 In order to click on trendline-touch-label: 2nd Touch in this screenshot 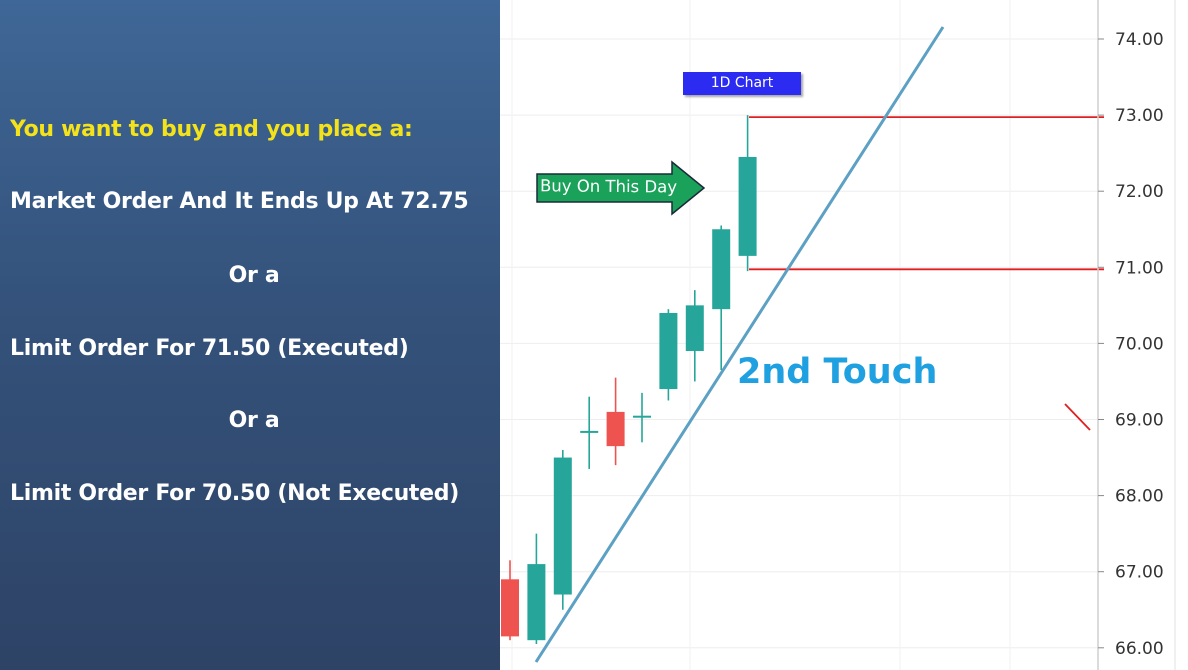, I will do `click(837, 372)`.